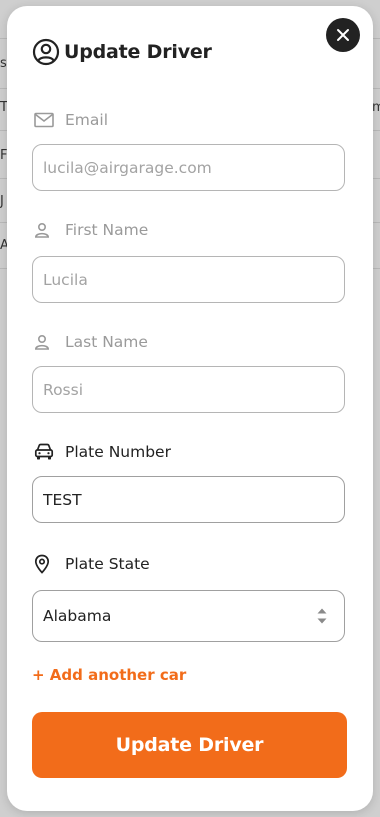 The width and height of the screenshot is (380, 817). I want to click on close-icon, so click(343, 35).